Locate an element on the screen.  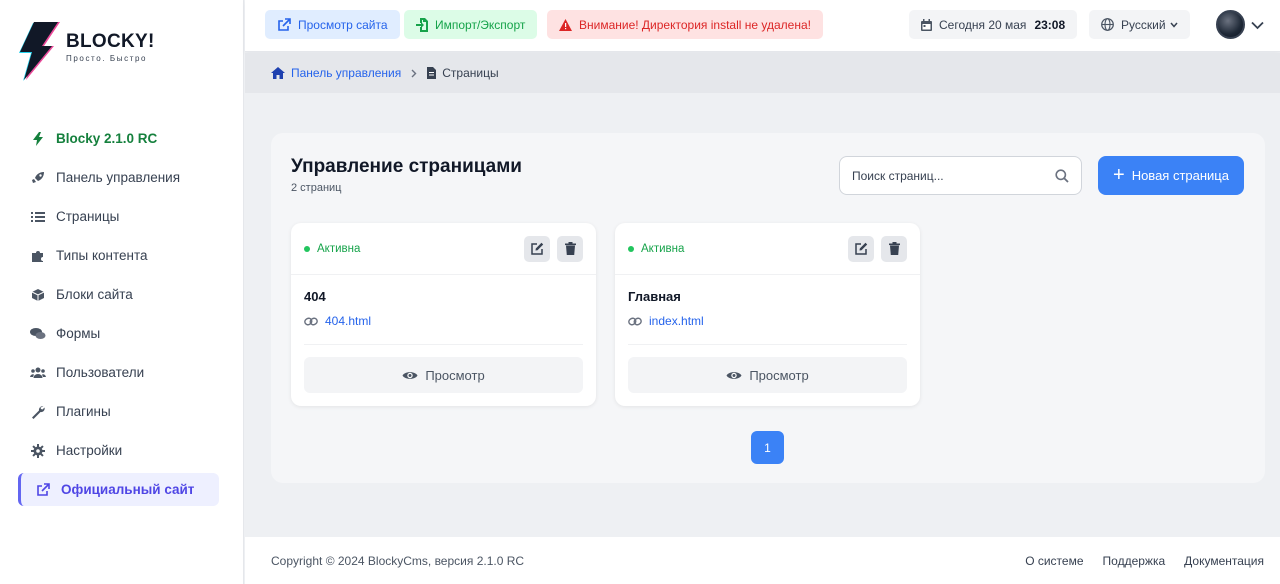
globe-icon is located at coordinates (1107, 24).